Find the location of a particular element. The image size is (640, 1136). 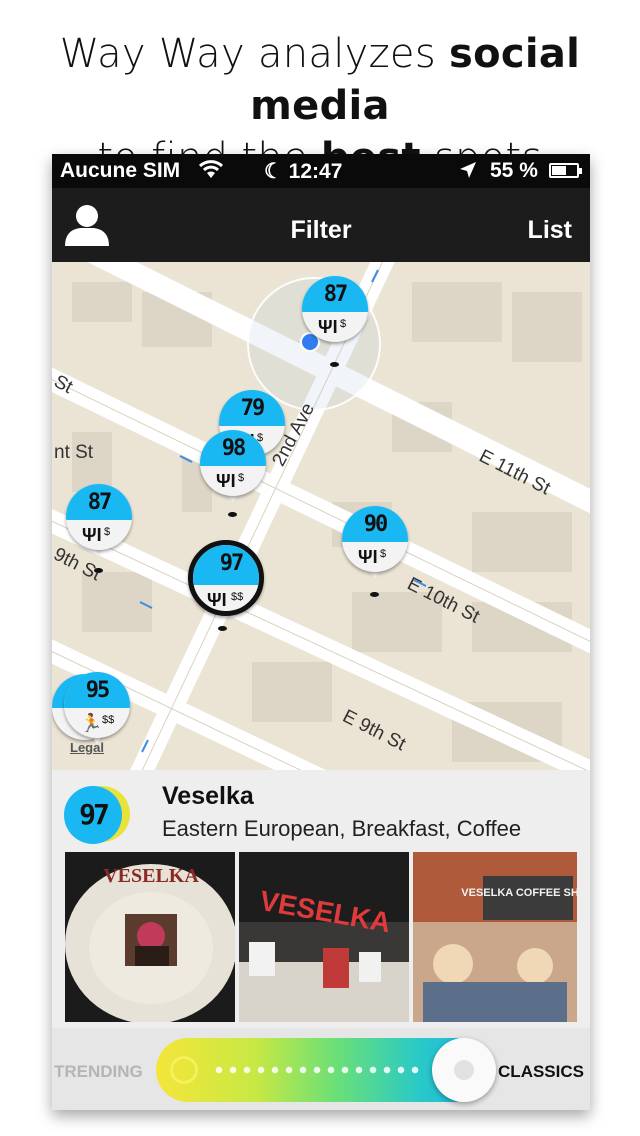

score-badge: 97 is located at coordinates (99, 815).